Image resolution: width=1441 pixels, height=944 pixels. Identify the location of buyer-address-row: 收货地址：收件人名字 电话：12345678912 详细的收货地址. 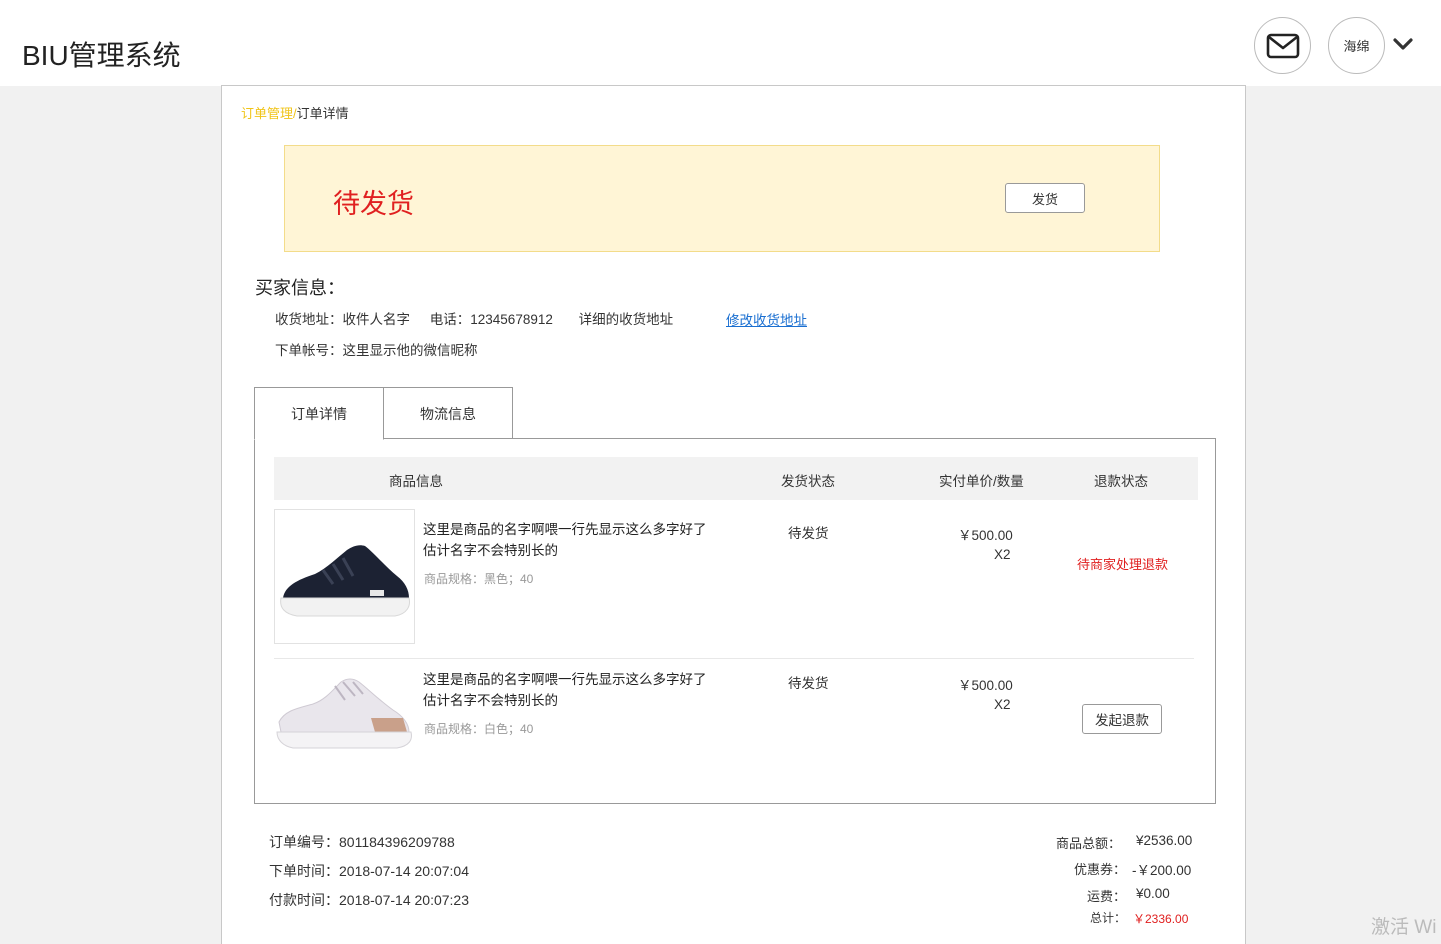
(474, 318).